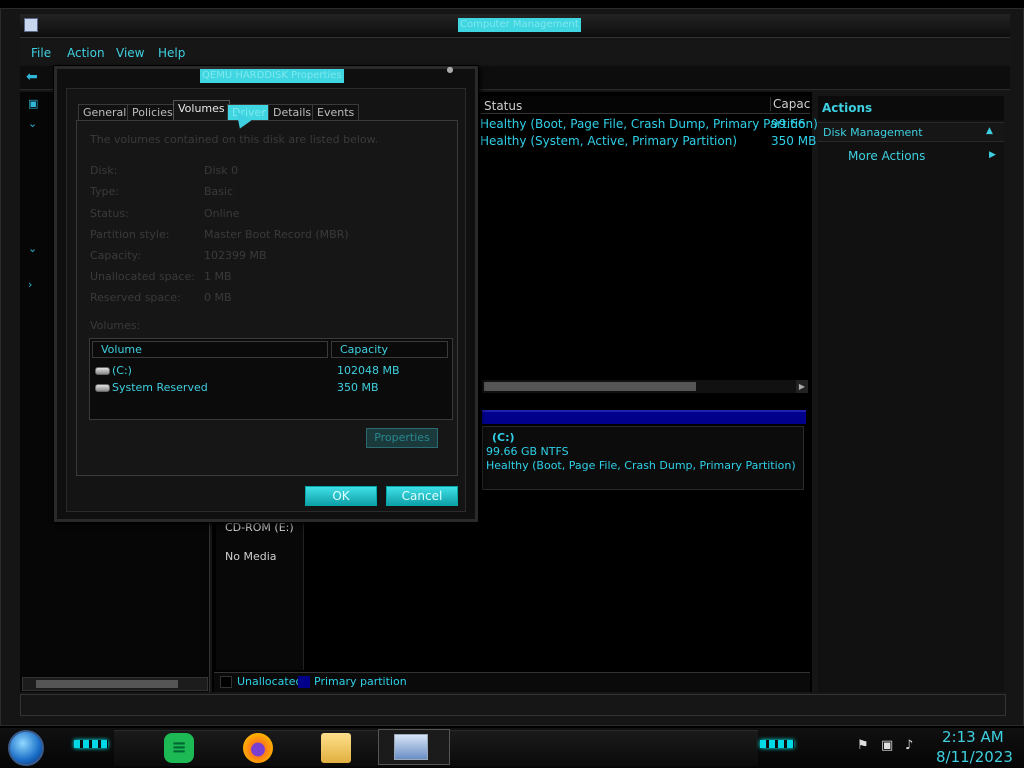 This screenshot has height=768, width=1024. I want to click on legend-swatch-unallocated, so click(226, 682).